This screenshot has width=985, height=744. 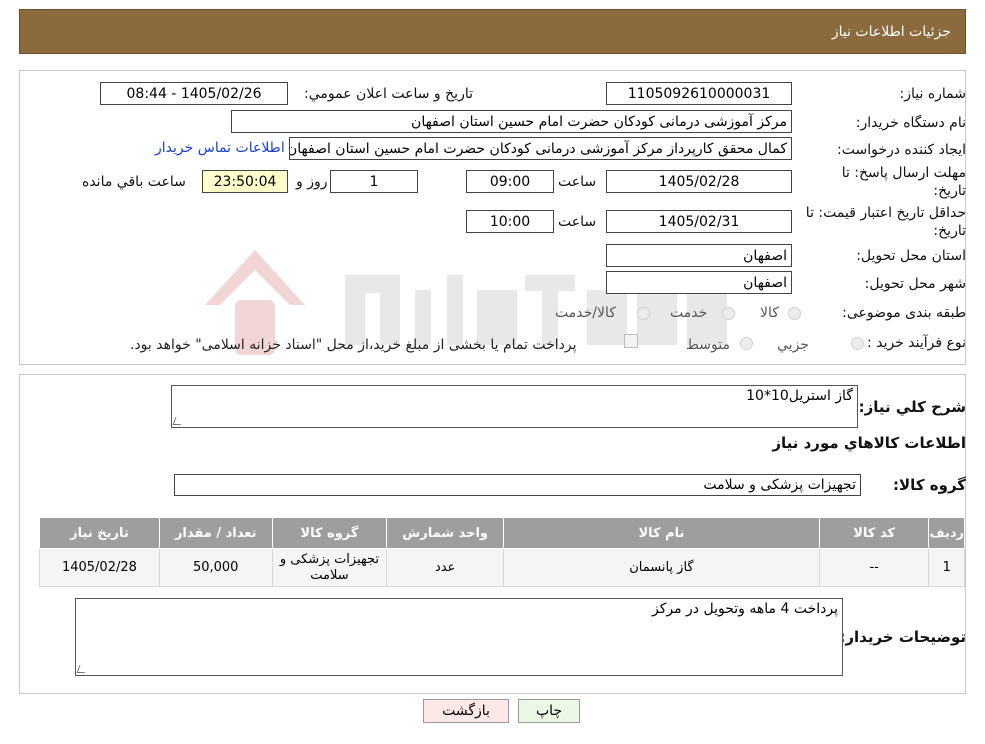 I want to click on category-option-goods-service: کالا/خدمت, so click(x=585, y=313).